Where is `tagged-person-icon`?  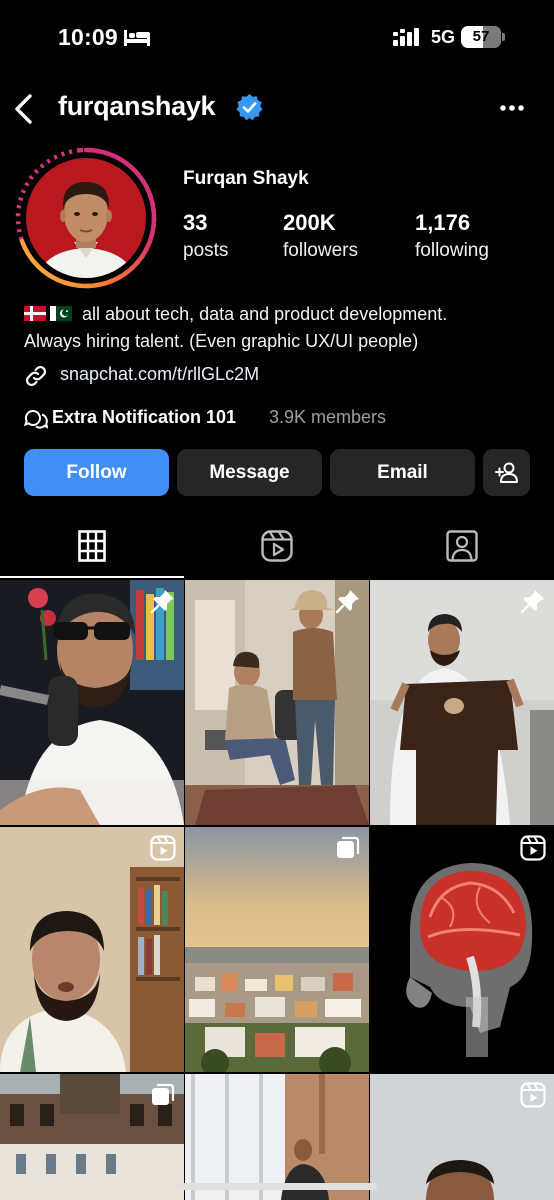
tagged-person-icon is located at coordinates (462, 546).